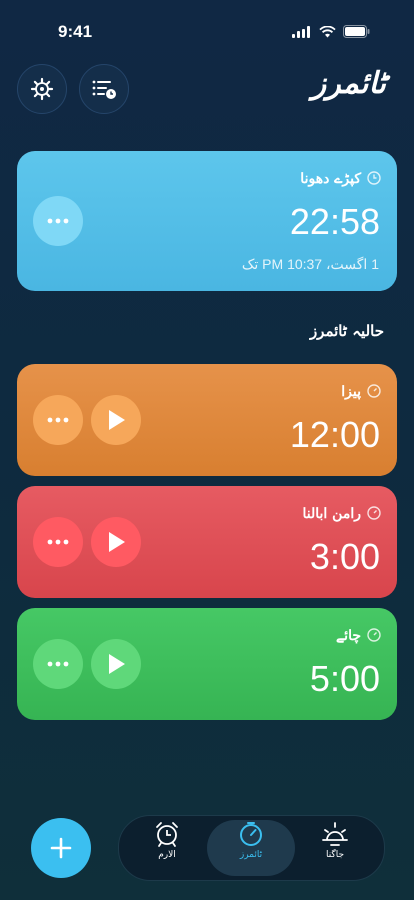 Image resolution: width=414 pixels, height=900 pixels. Describe the element at coordinates (374, 178) in the screenshot. I see `clock-icon` at that location.